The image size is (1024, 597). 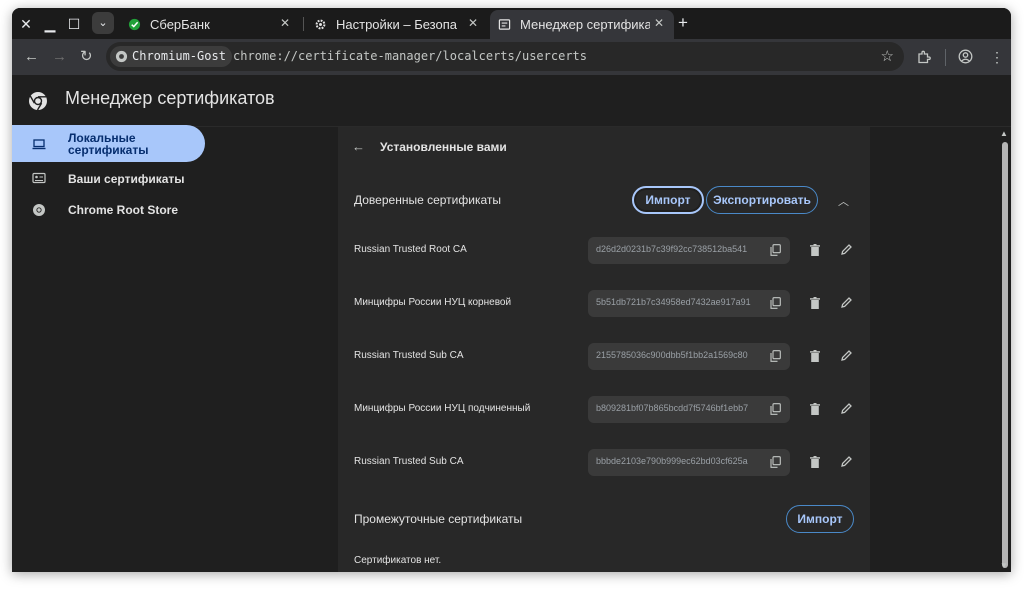 I want to click on hash-field: d26d2d0231b7c39f92cc738512ba541, so click(x=689, y=250).